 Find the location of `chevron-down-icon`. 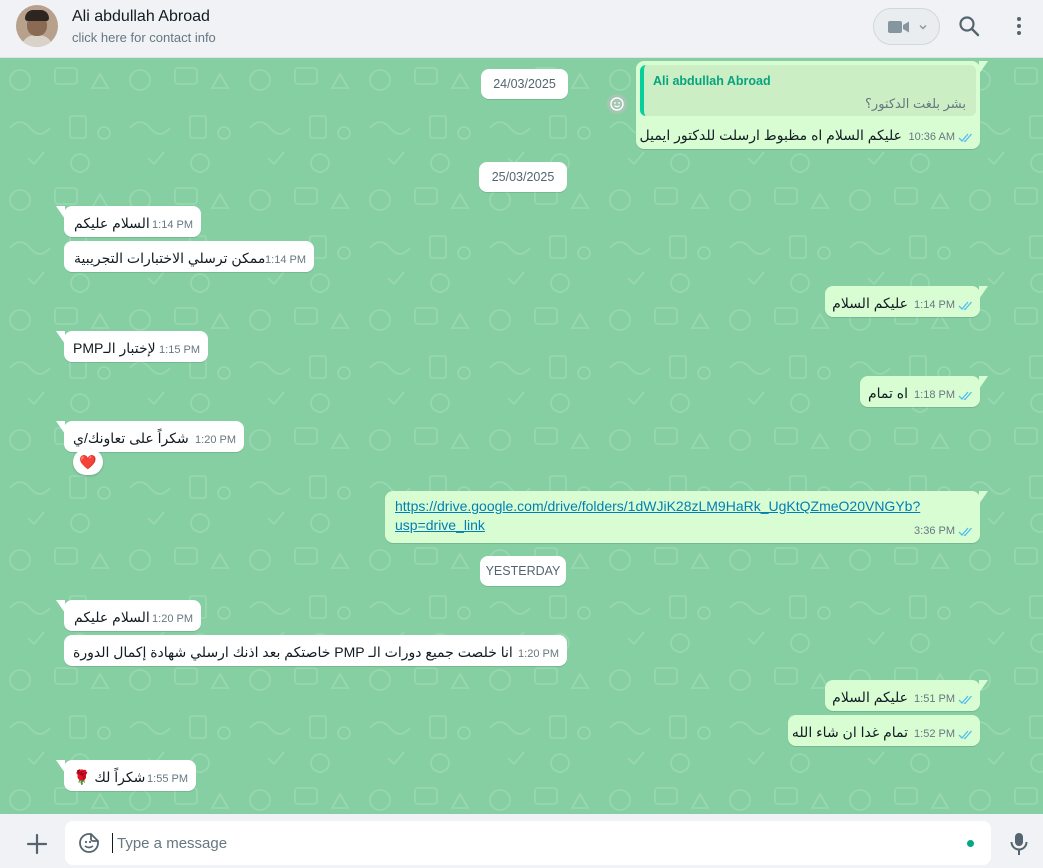

chevron-down-icon is located at coordinates (923, 27).